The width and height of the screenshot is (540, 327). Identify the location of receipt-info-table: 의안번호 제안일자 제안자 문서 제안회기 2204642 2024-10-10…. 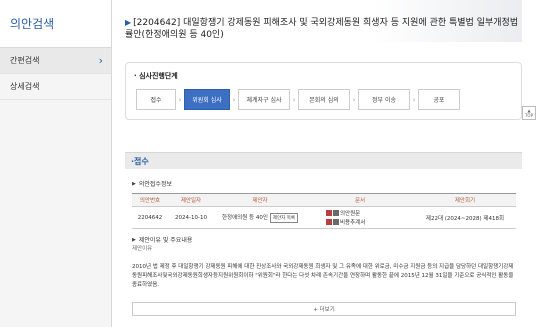
(324, 211).